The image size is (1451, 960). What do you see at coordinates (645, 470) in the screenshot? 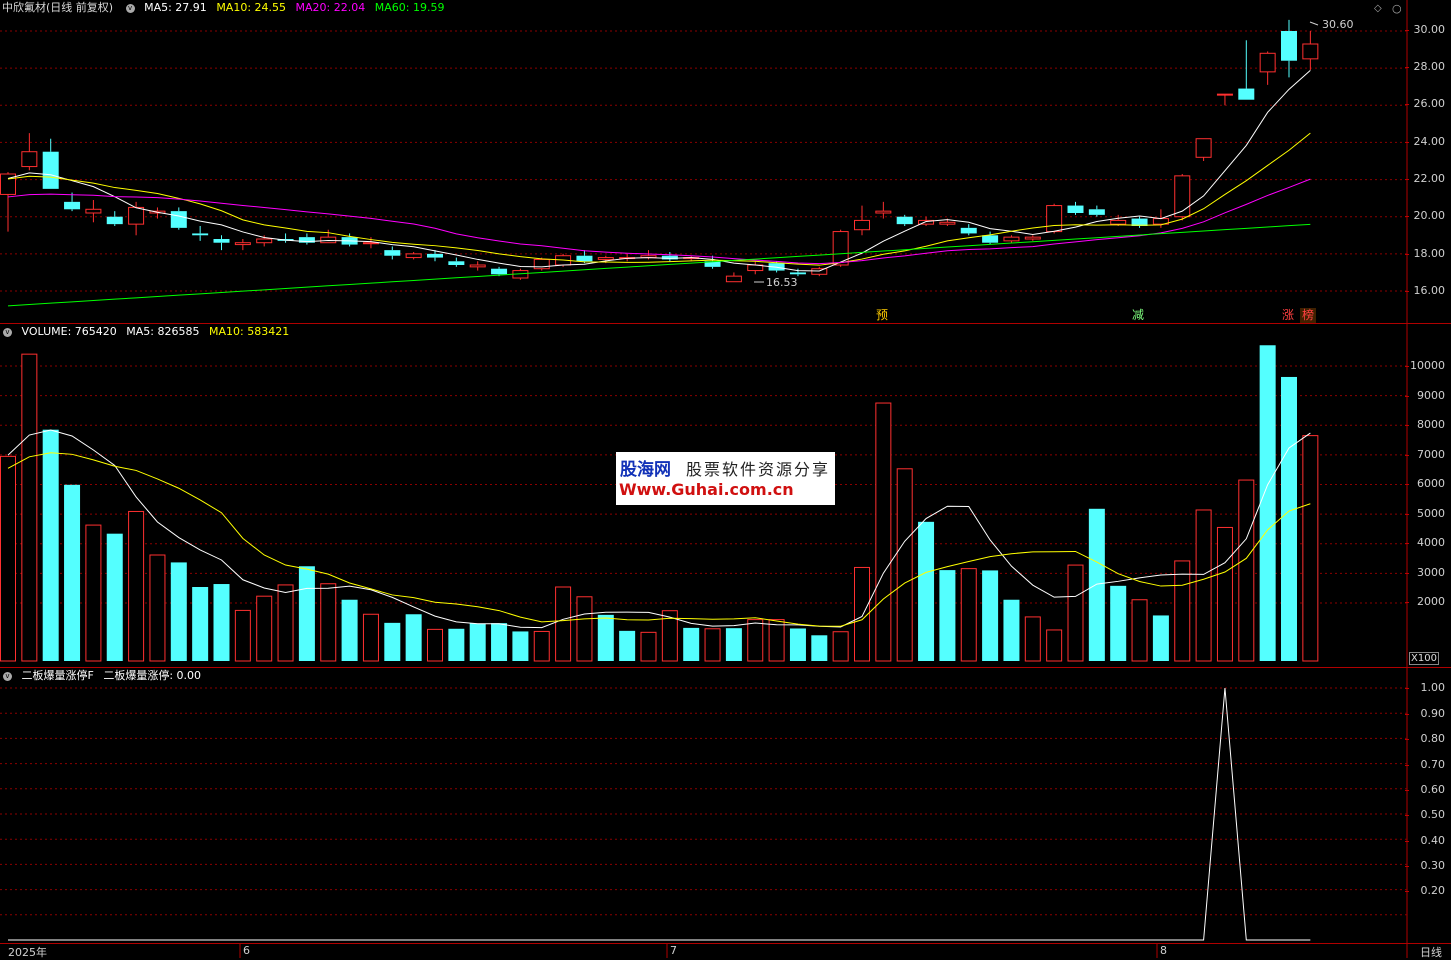
I see `watermark-brand: 股海网` at bounding box center [645, 470].